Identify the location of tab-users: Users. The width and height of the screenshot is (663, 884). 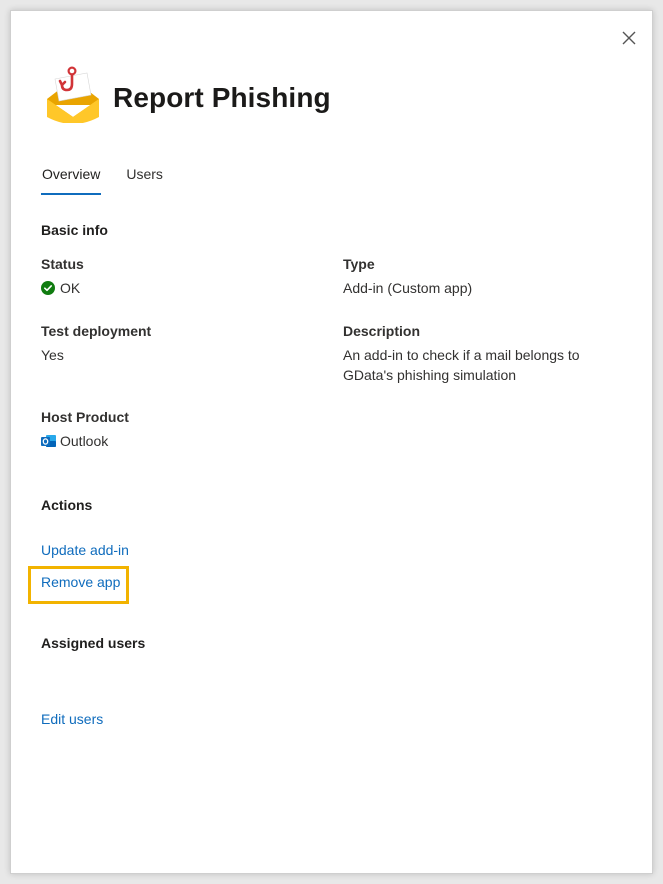
(144, 180).